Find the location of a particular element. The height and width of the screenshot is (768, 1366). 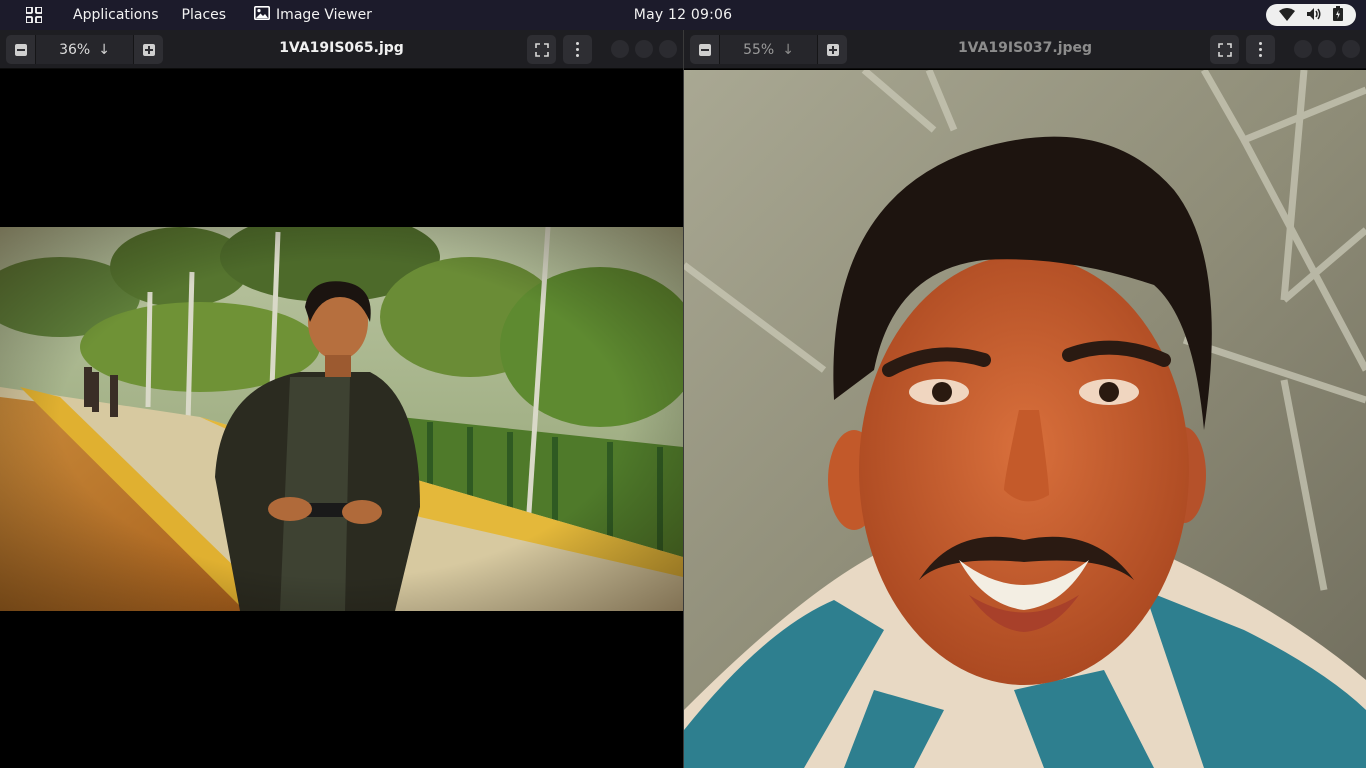

places-menu: Places is located at coordinates (204, 15).